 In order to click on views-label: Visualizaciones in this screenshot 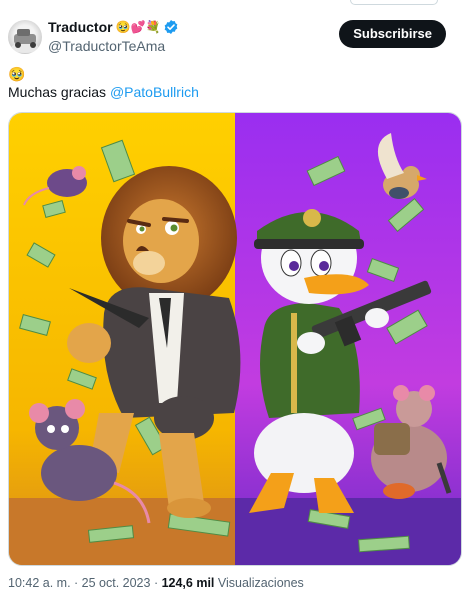, I will do `click(259, 583)`.